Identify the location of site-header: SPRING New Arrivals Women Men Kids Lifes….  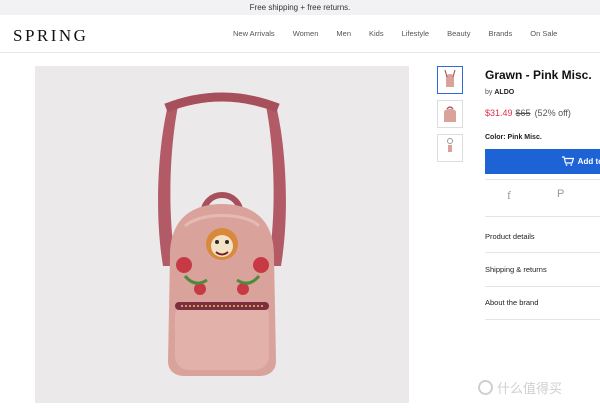
(300, 34).